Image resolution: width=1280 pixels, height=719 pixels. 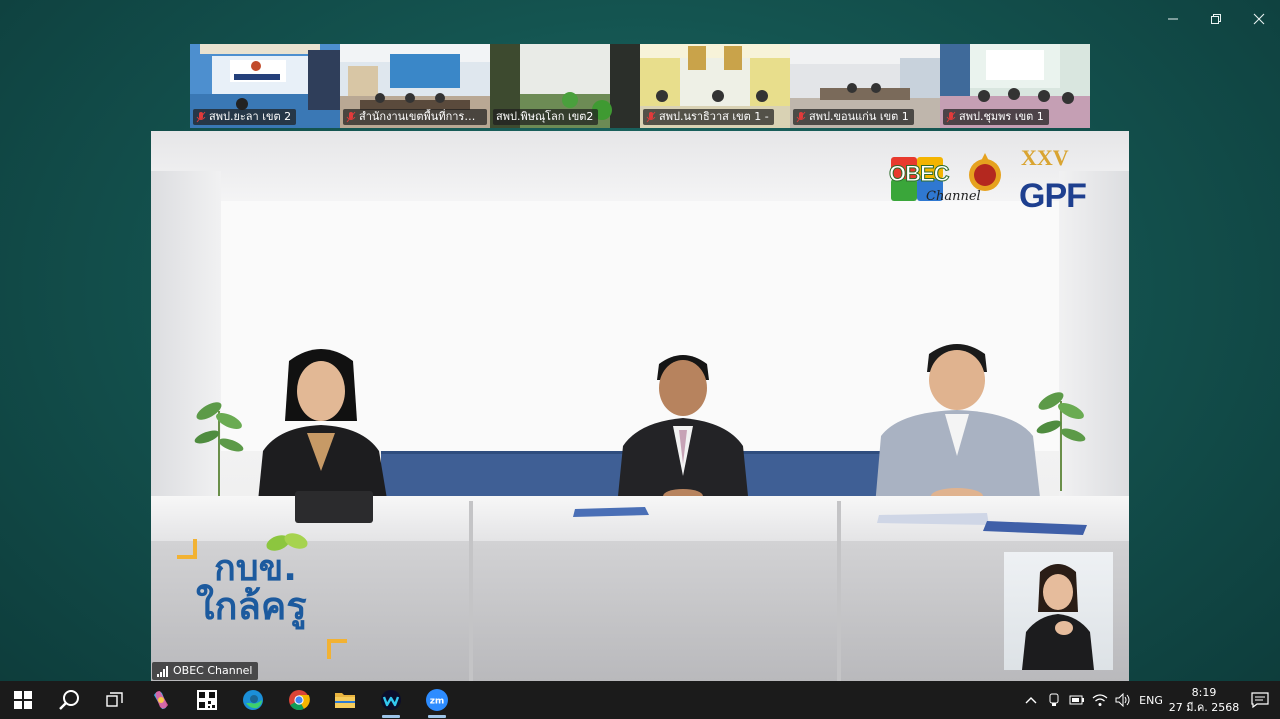 What do you see at coordinates (250, 116) in the screenshot?
I see `participant-name: สพป.ยะลา เขต 2` at bounding box center [250, 116].